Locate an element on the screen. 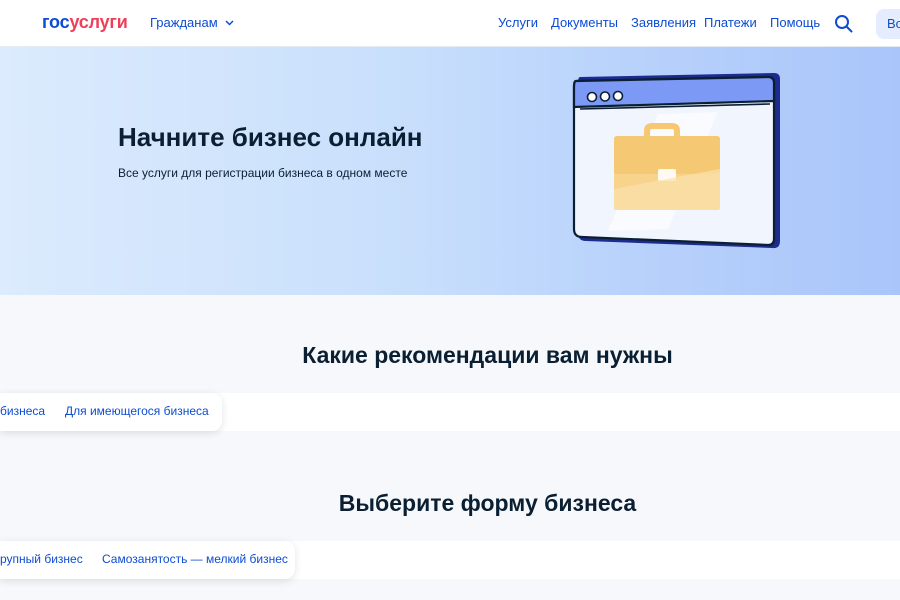  logo-part-gos: гос is located at coordinates (56, 22).